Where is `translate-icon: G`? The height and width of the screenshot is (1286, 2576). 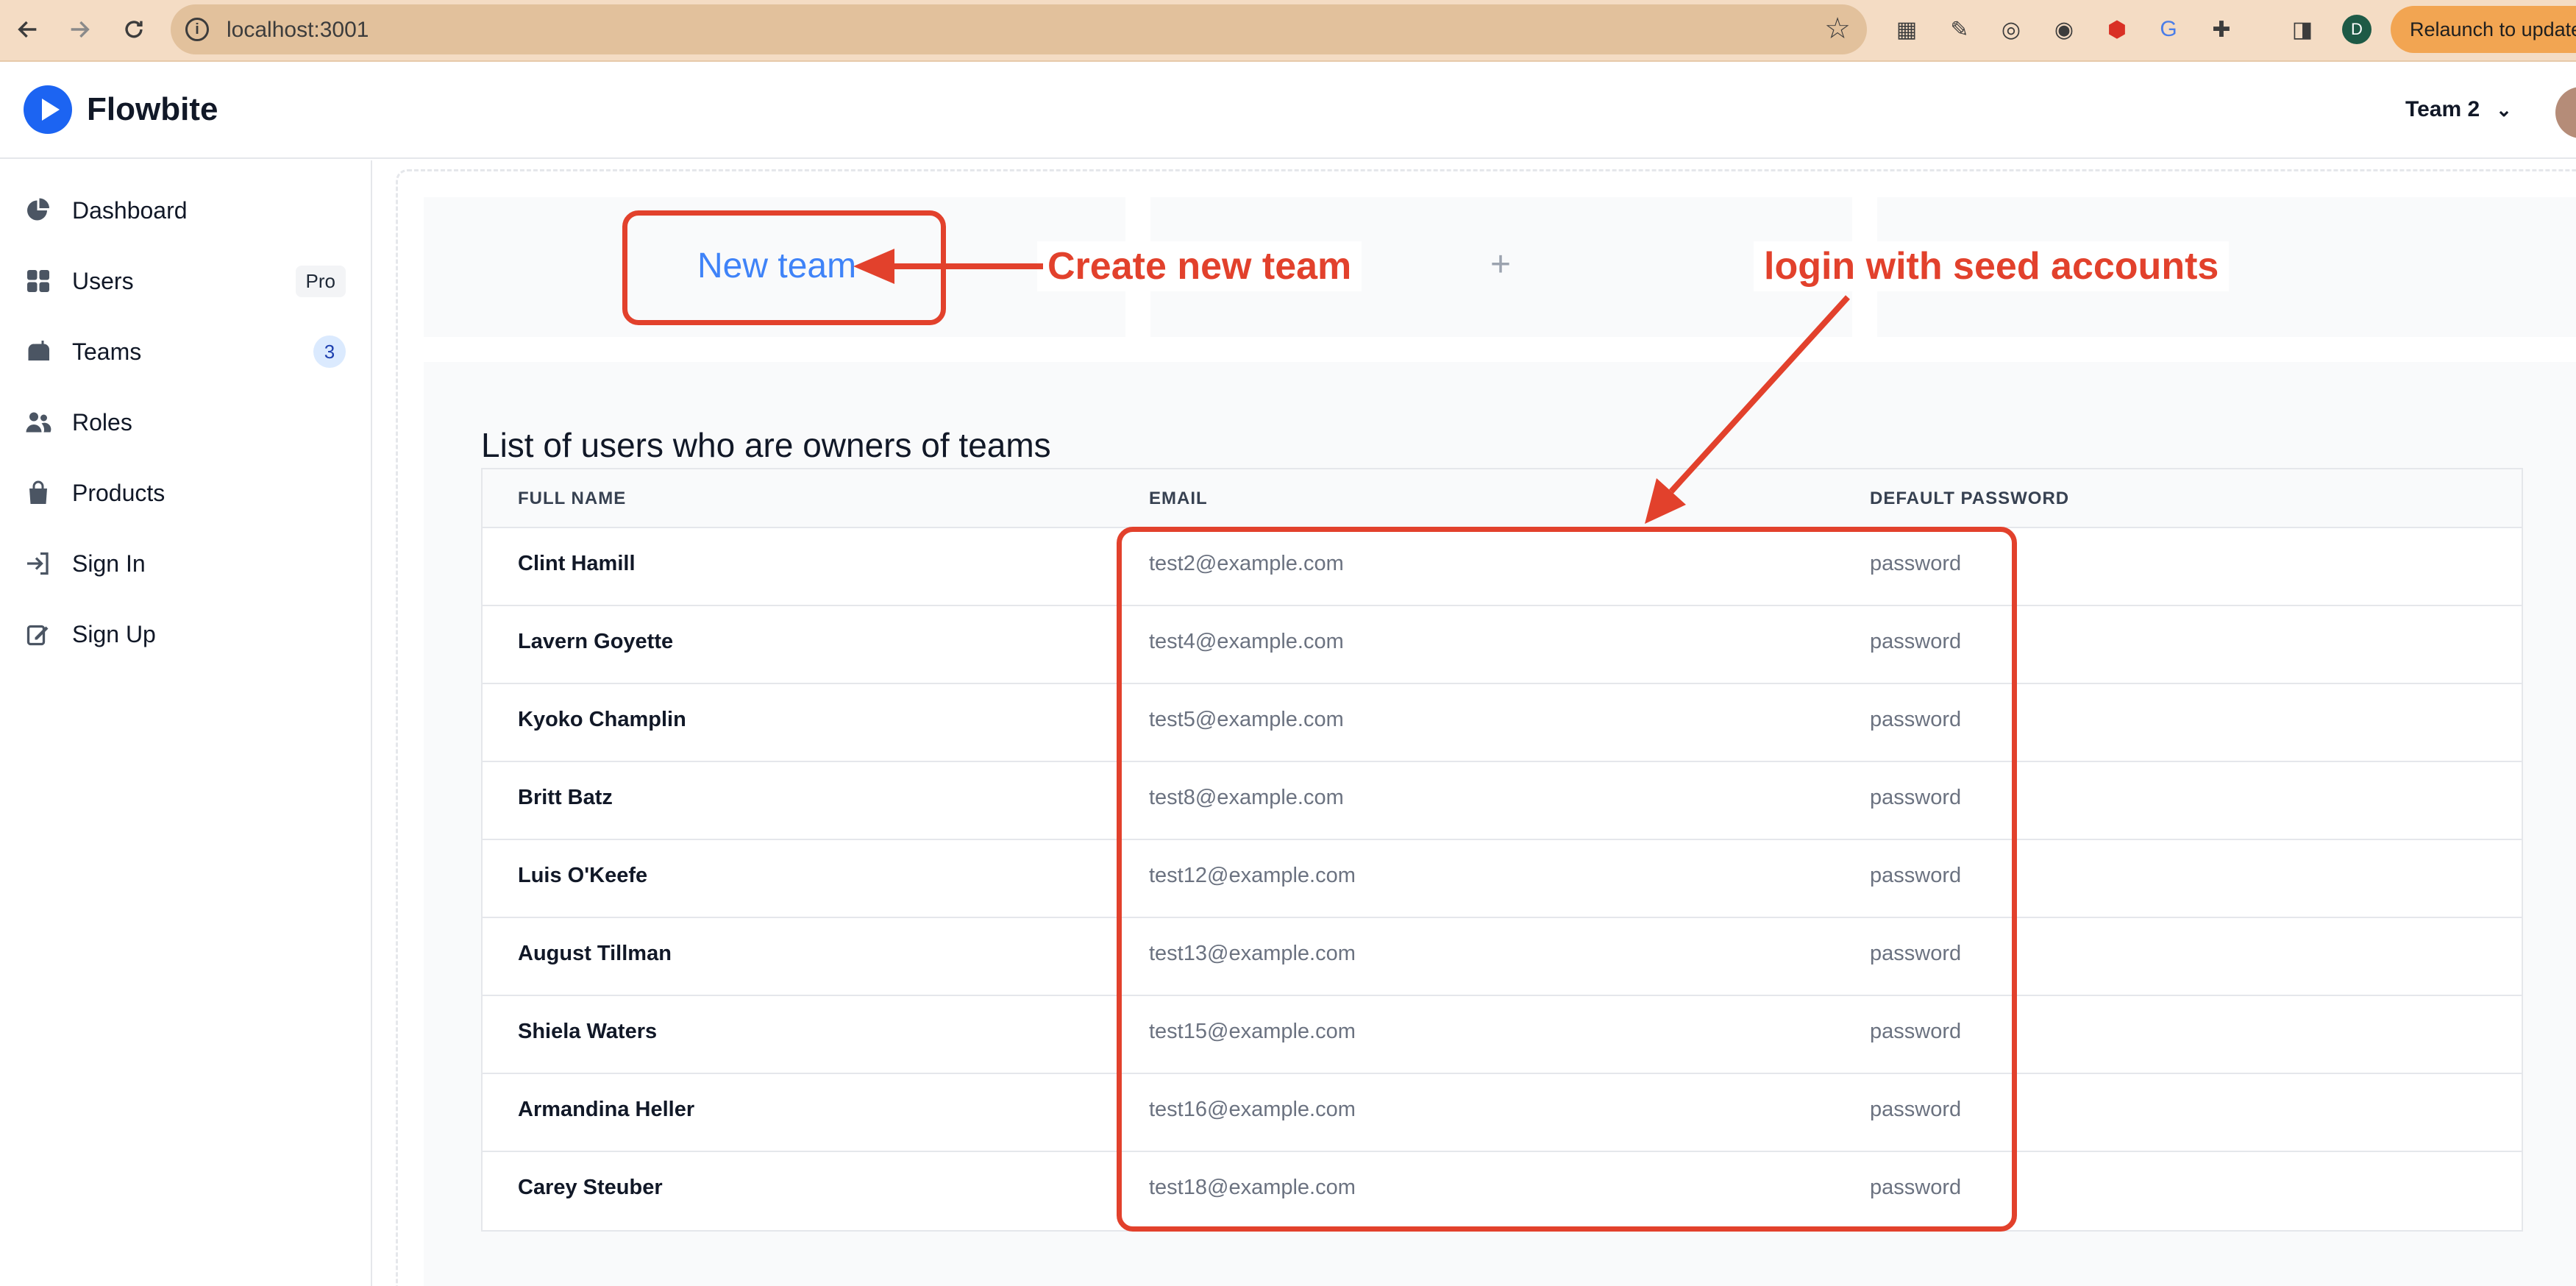
translate-icon: G is located at coordinates (2168, 29).